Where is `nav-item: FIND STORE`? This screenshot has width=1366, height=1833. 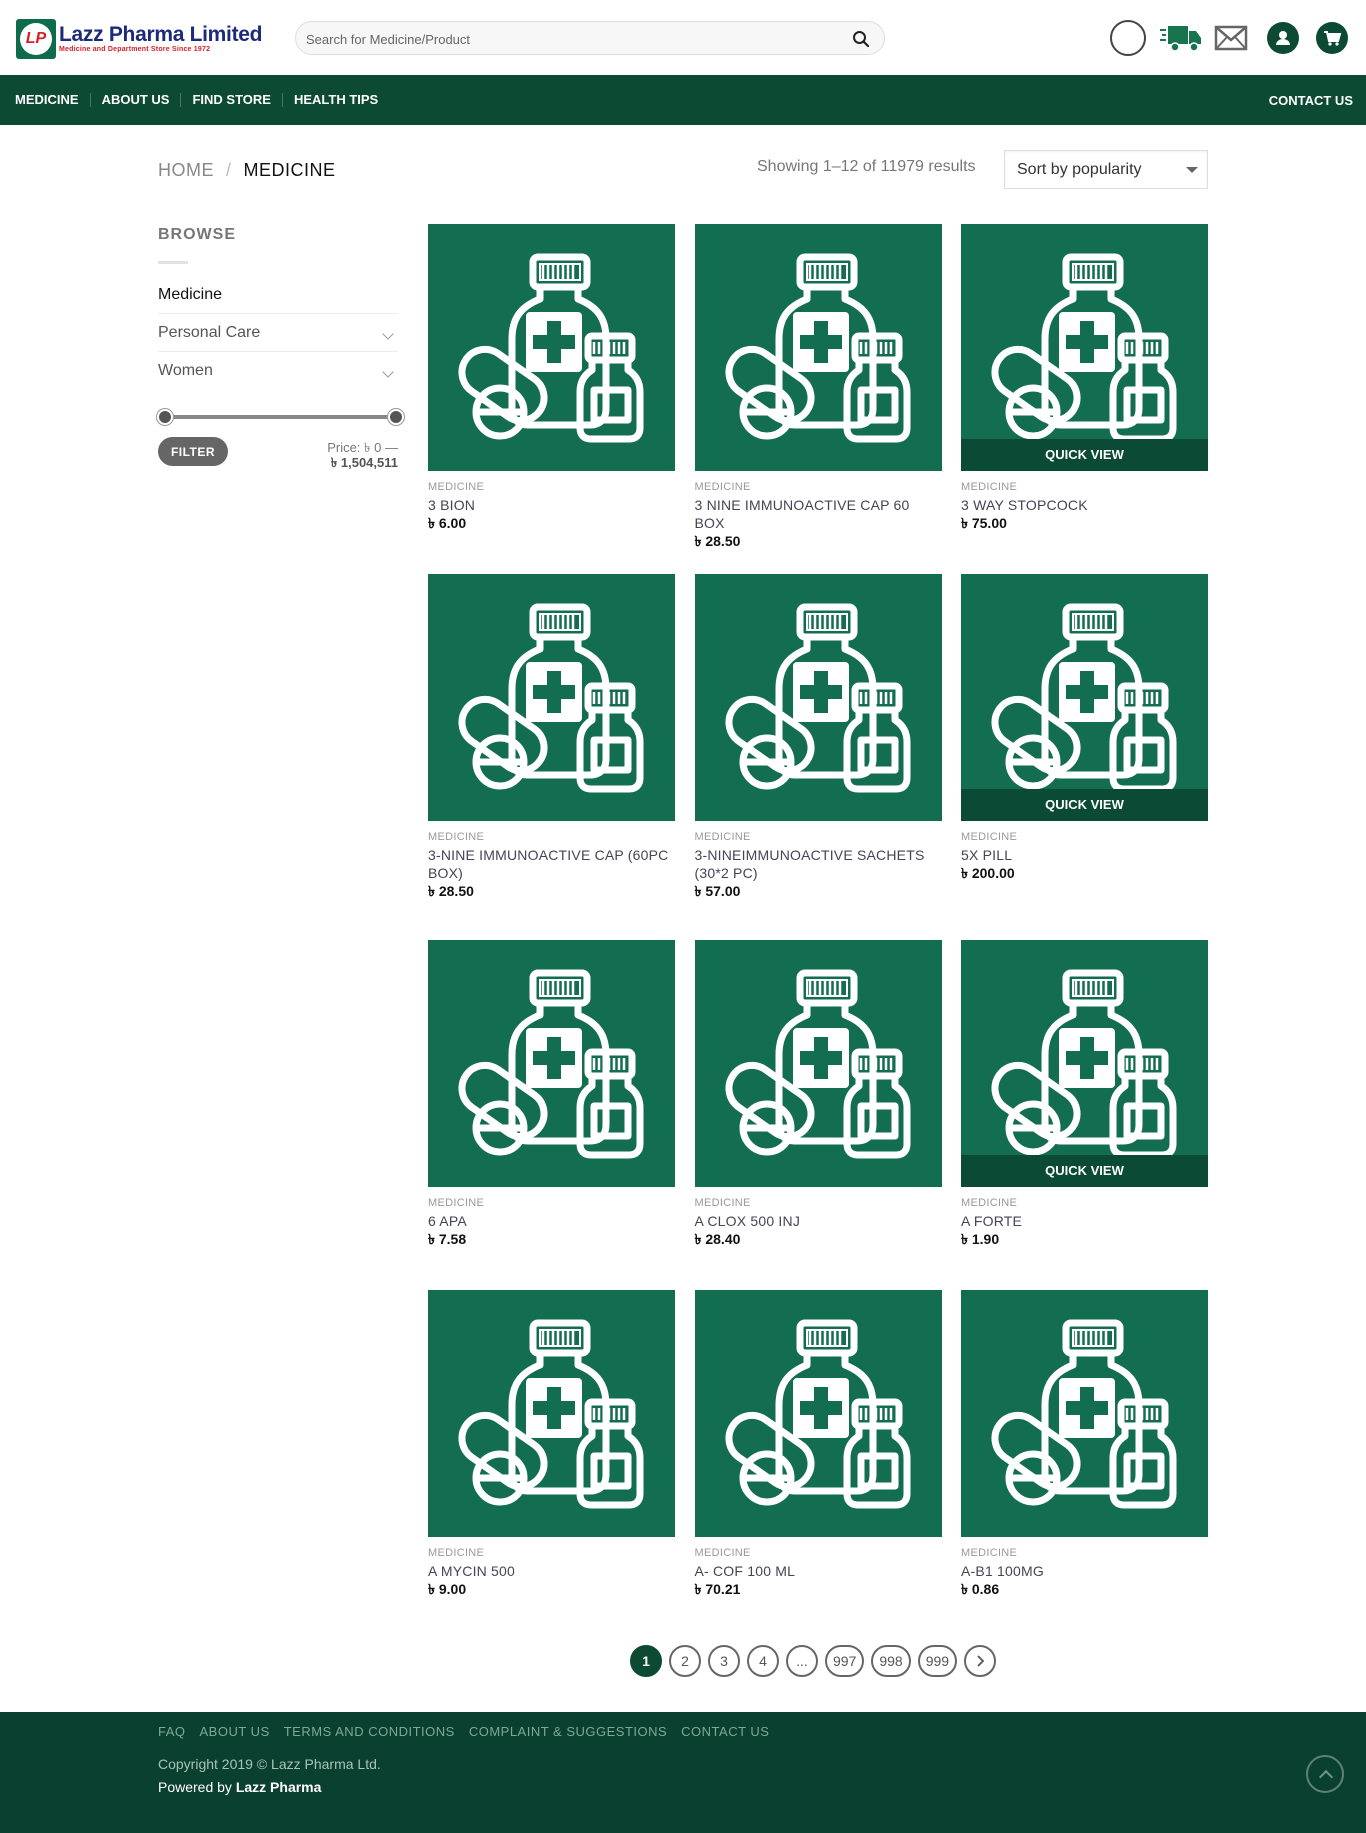 nav-item: FIND STORE is located at coordinates (231, 100).